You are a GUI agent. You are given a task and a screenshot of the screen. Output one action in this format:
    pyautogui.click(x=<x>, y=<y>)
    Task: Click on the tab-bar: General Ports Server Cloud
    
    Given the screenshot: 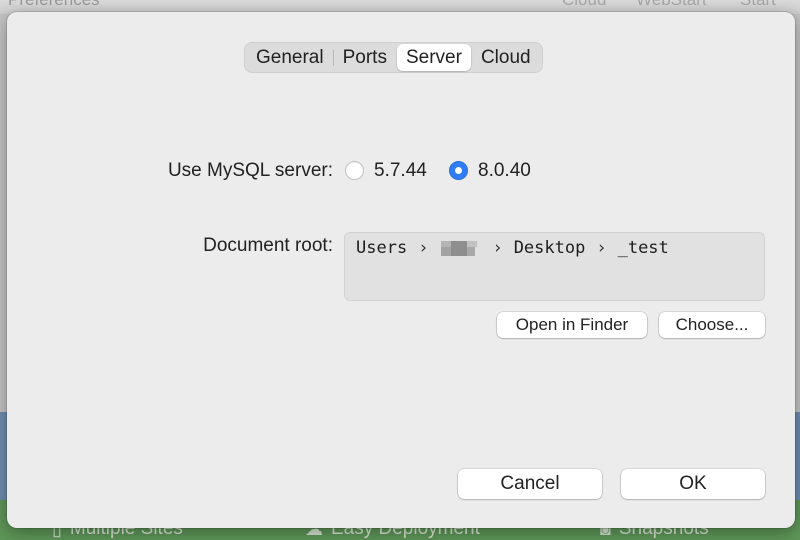 What is the action you would take?
    pyautogui.click(x=393, y=57)
    